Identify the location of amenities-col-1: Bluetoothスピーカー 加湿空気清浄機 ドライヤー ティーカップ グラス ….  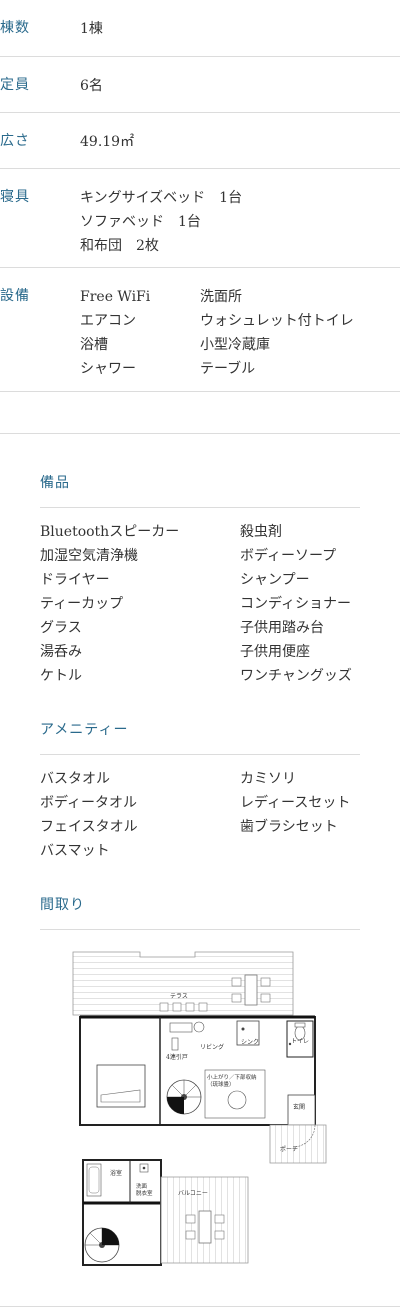
(109, 604).